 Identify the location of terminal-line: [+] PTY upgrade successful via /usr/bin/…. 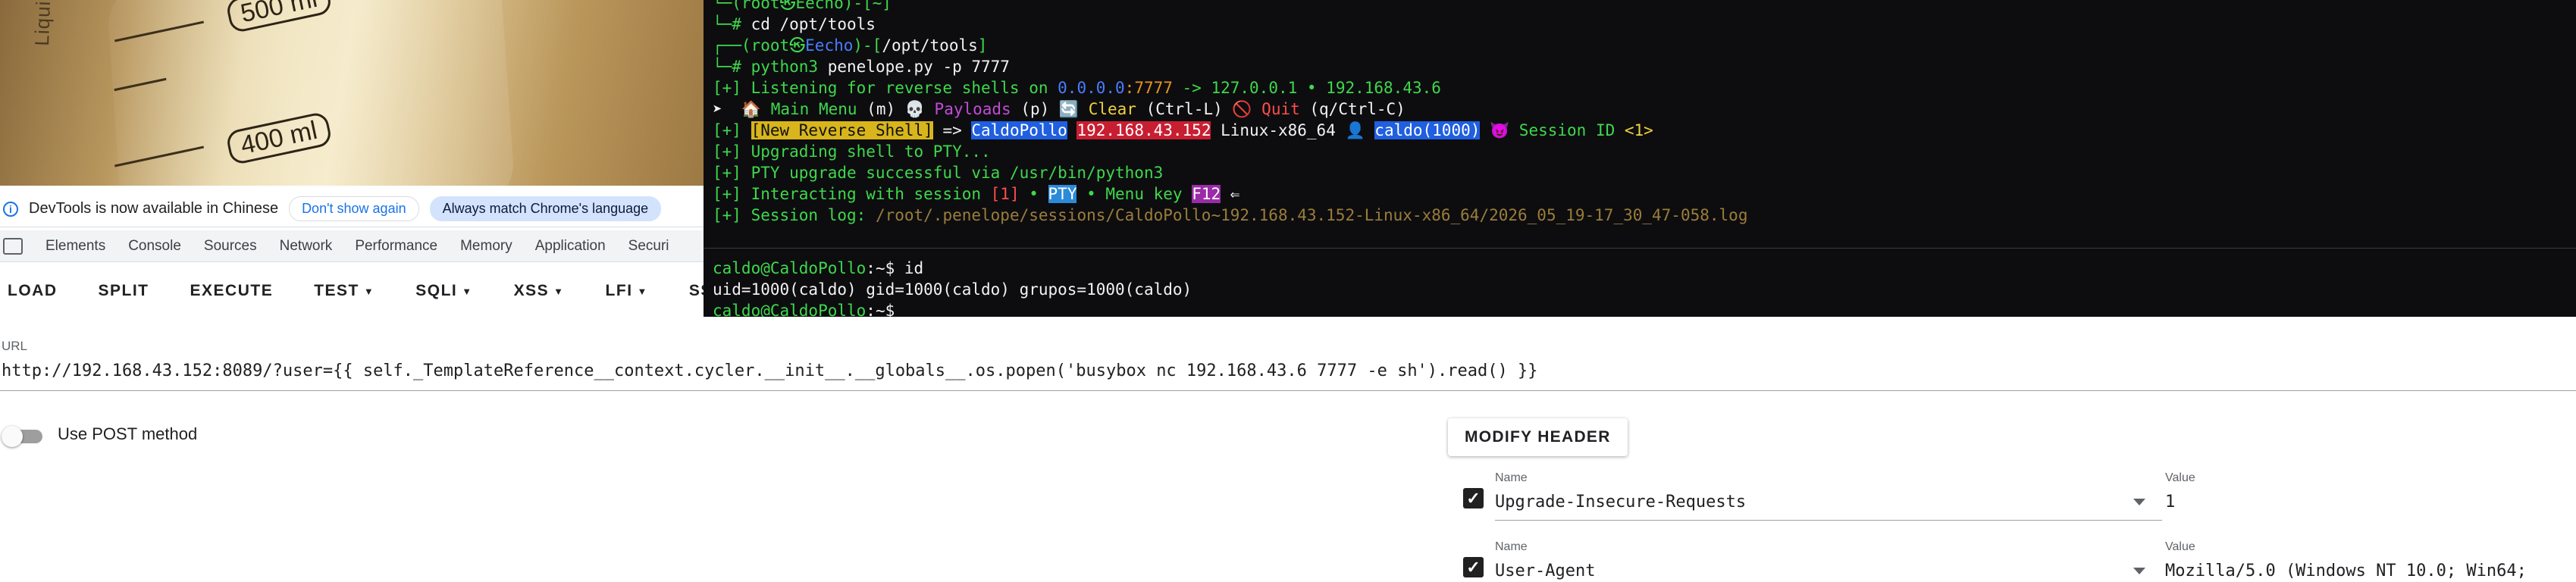
(938, 173).